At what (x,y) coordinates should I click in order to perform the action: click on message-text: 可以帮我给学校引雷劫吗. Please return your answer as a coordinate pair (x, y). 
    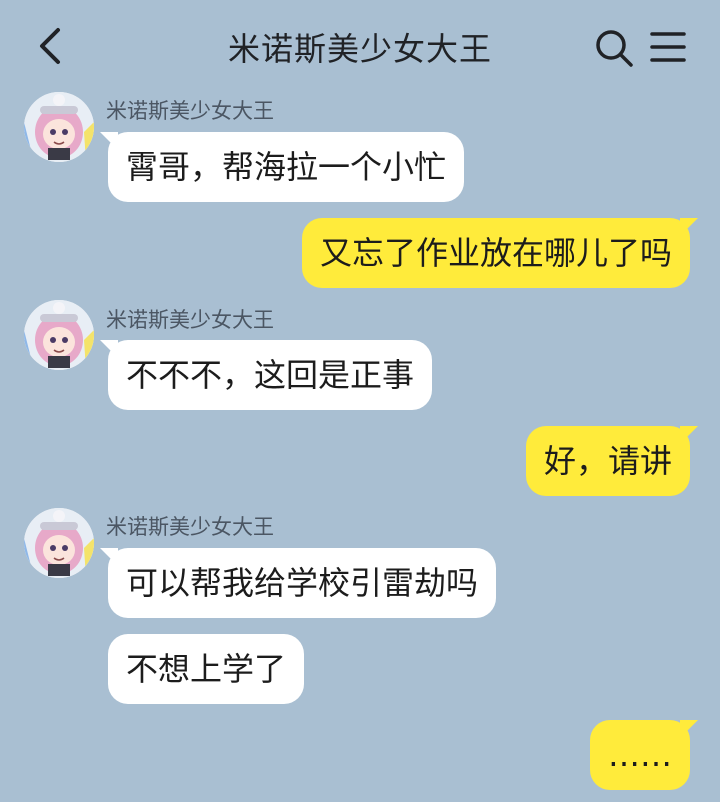
    Looking at the image, I should click on (302, 583).